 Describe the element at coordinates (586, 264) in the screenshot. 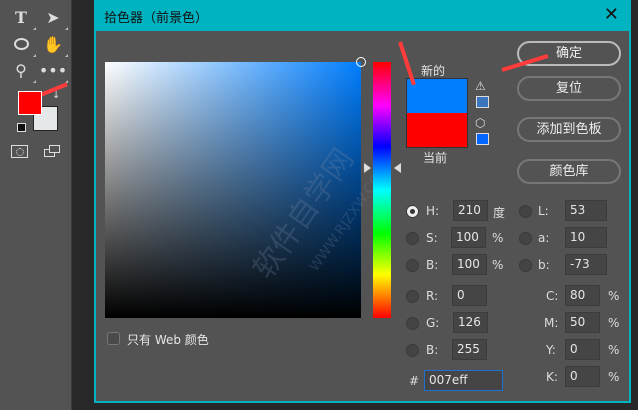

I see `lab-b-input: -73` at that location.